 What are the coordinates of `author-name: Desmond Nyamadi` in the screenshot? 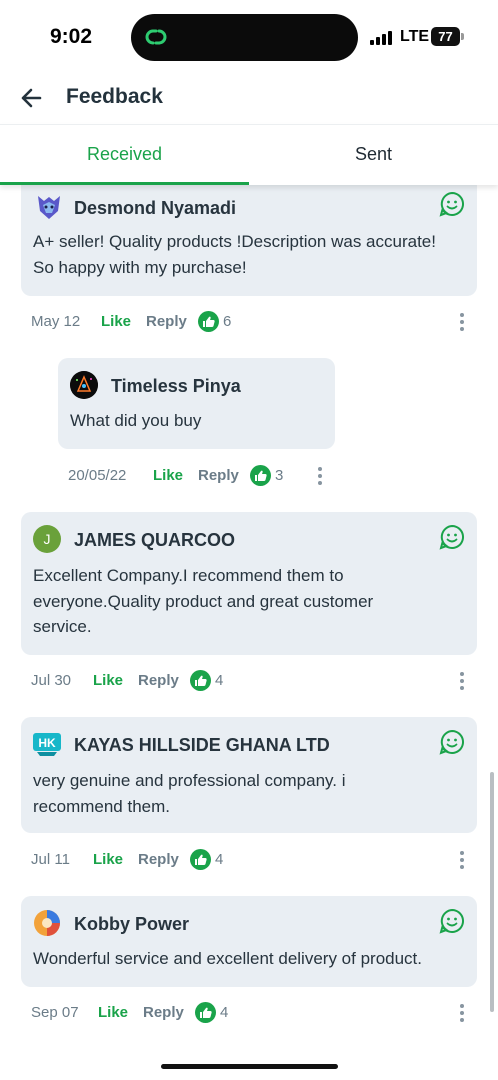 It's located at (155, 208).